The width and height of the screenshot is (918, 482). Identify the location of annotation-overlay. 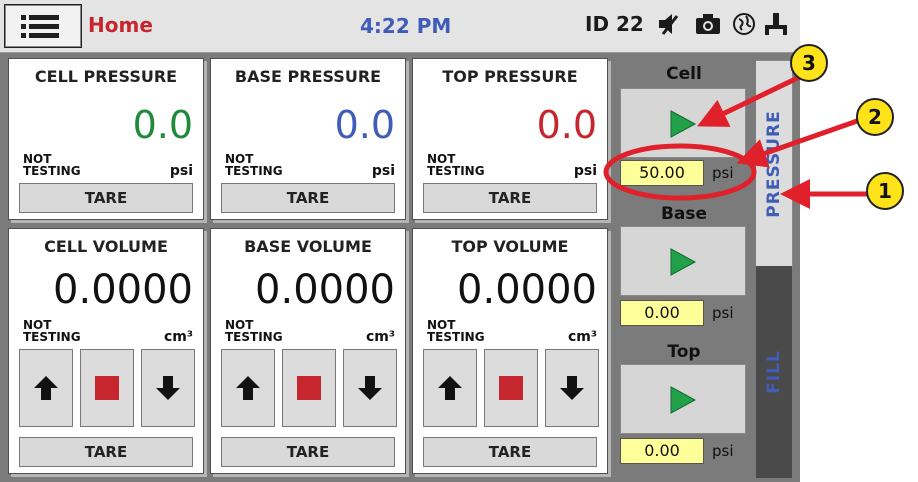
(737, 139).